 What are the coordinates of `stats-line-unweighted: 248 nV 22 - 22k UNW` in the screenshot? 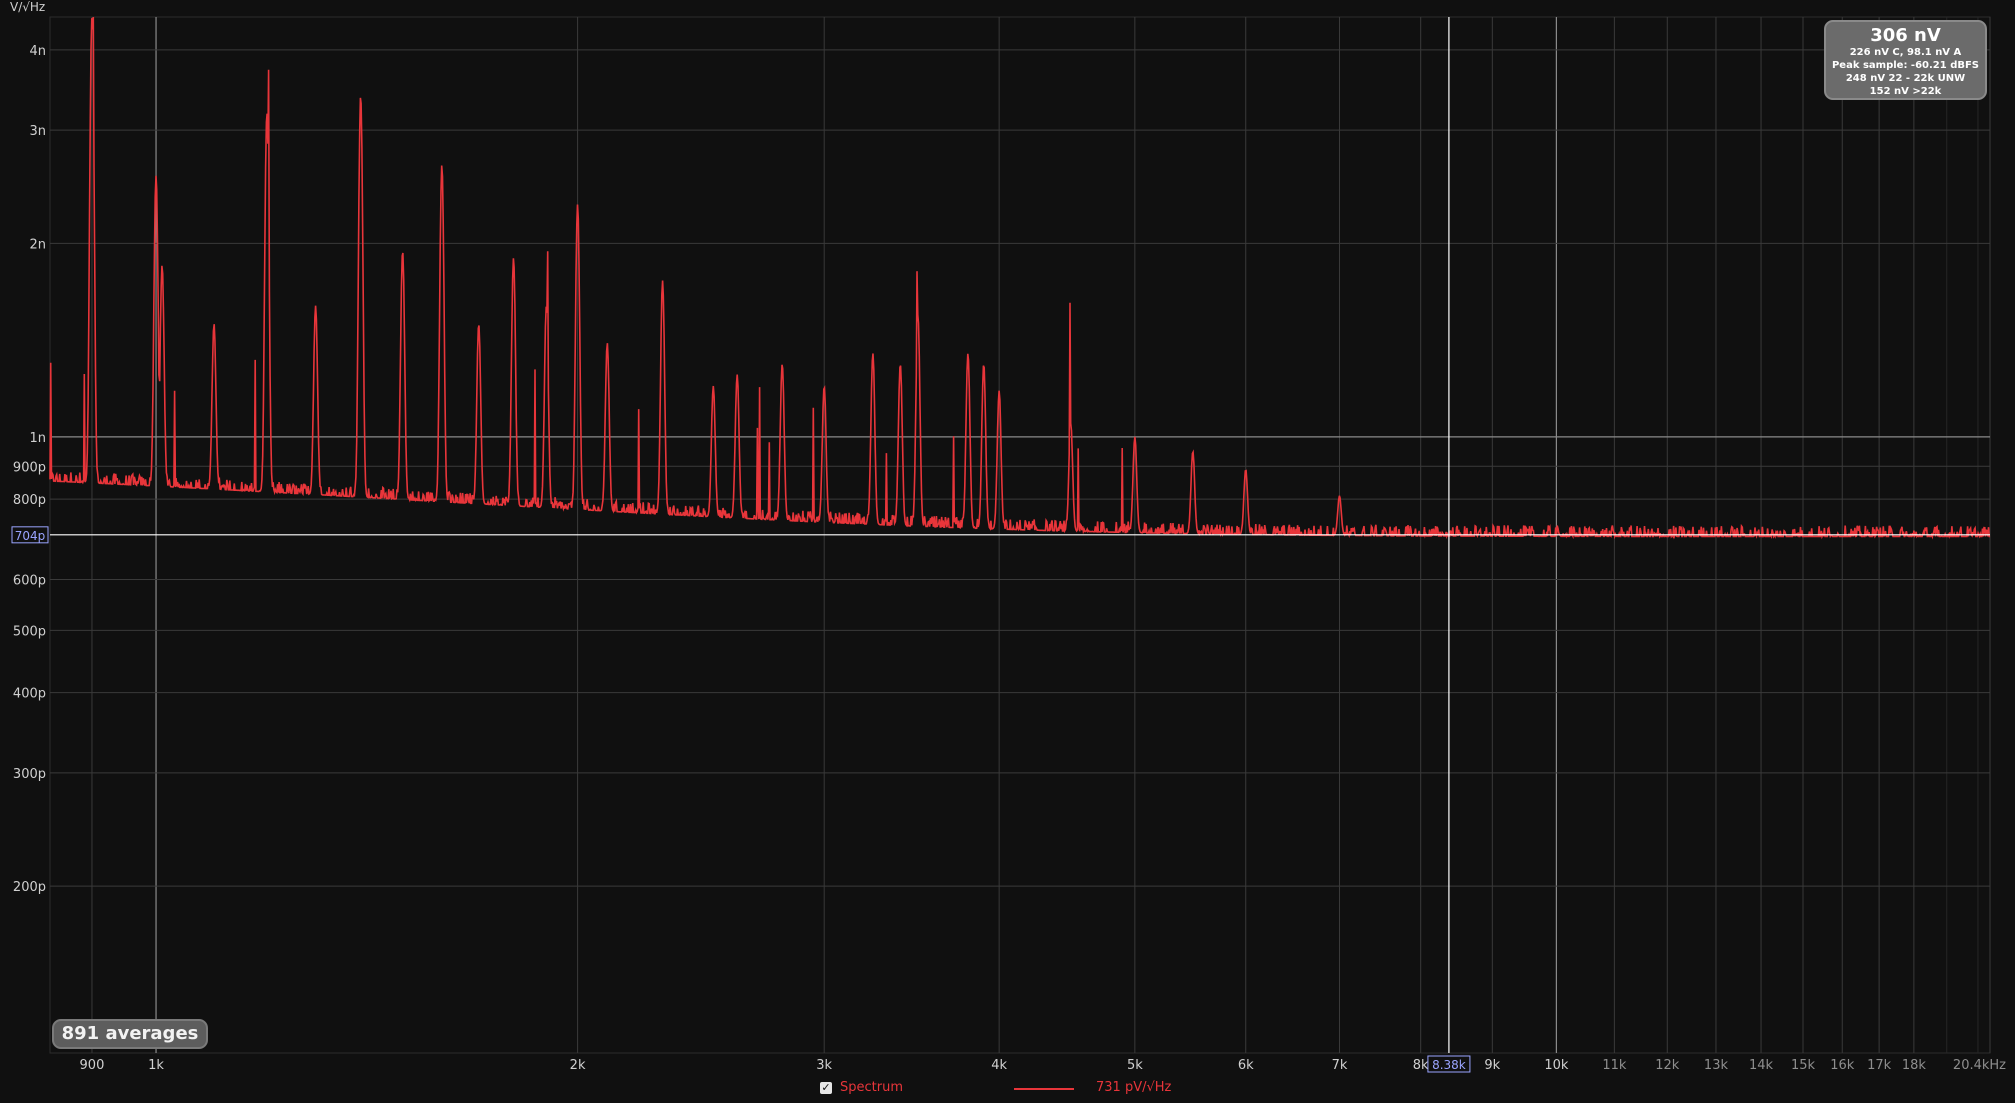 It's located at (1905, 78).